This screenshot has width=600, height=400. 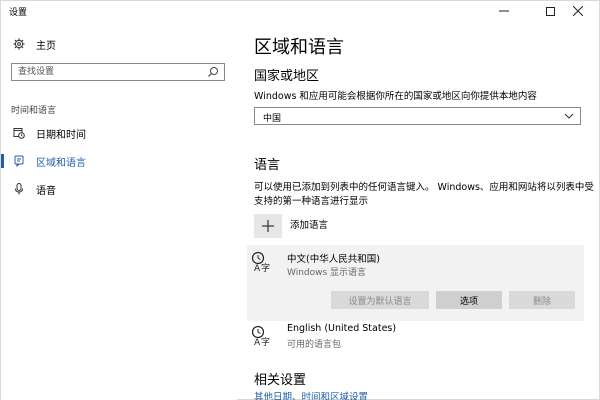 I want to click on title-bar: 设置, so click(x=300, y=11).